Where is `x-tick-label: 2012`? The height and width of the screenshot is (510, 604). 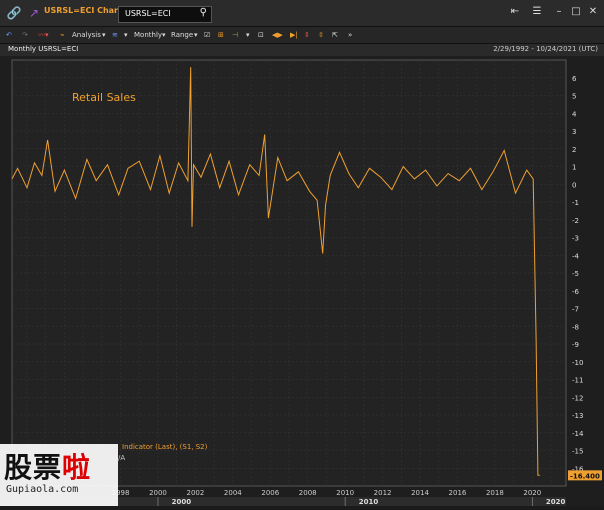
x-tick-label: 2012 is located at coordinates (383, 493).